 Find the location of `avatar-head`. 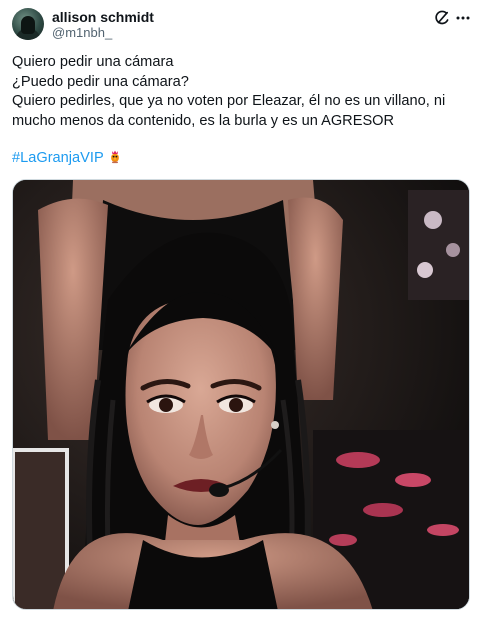

avatar-head is located at coordinates (28, 25).